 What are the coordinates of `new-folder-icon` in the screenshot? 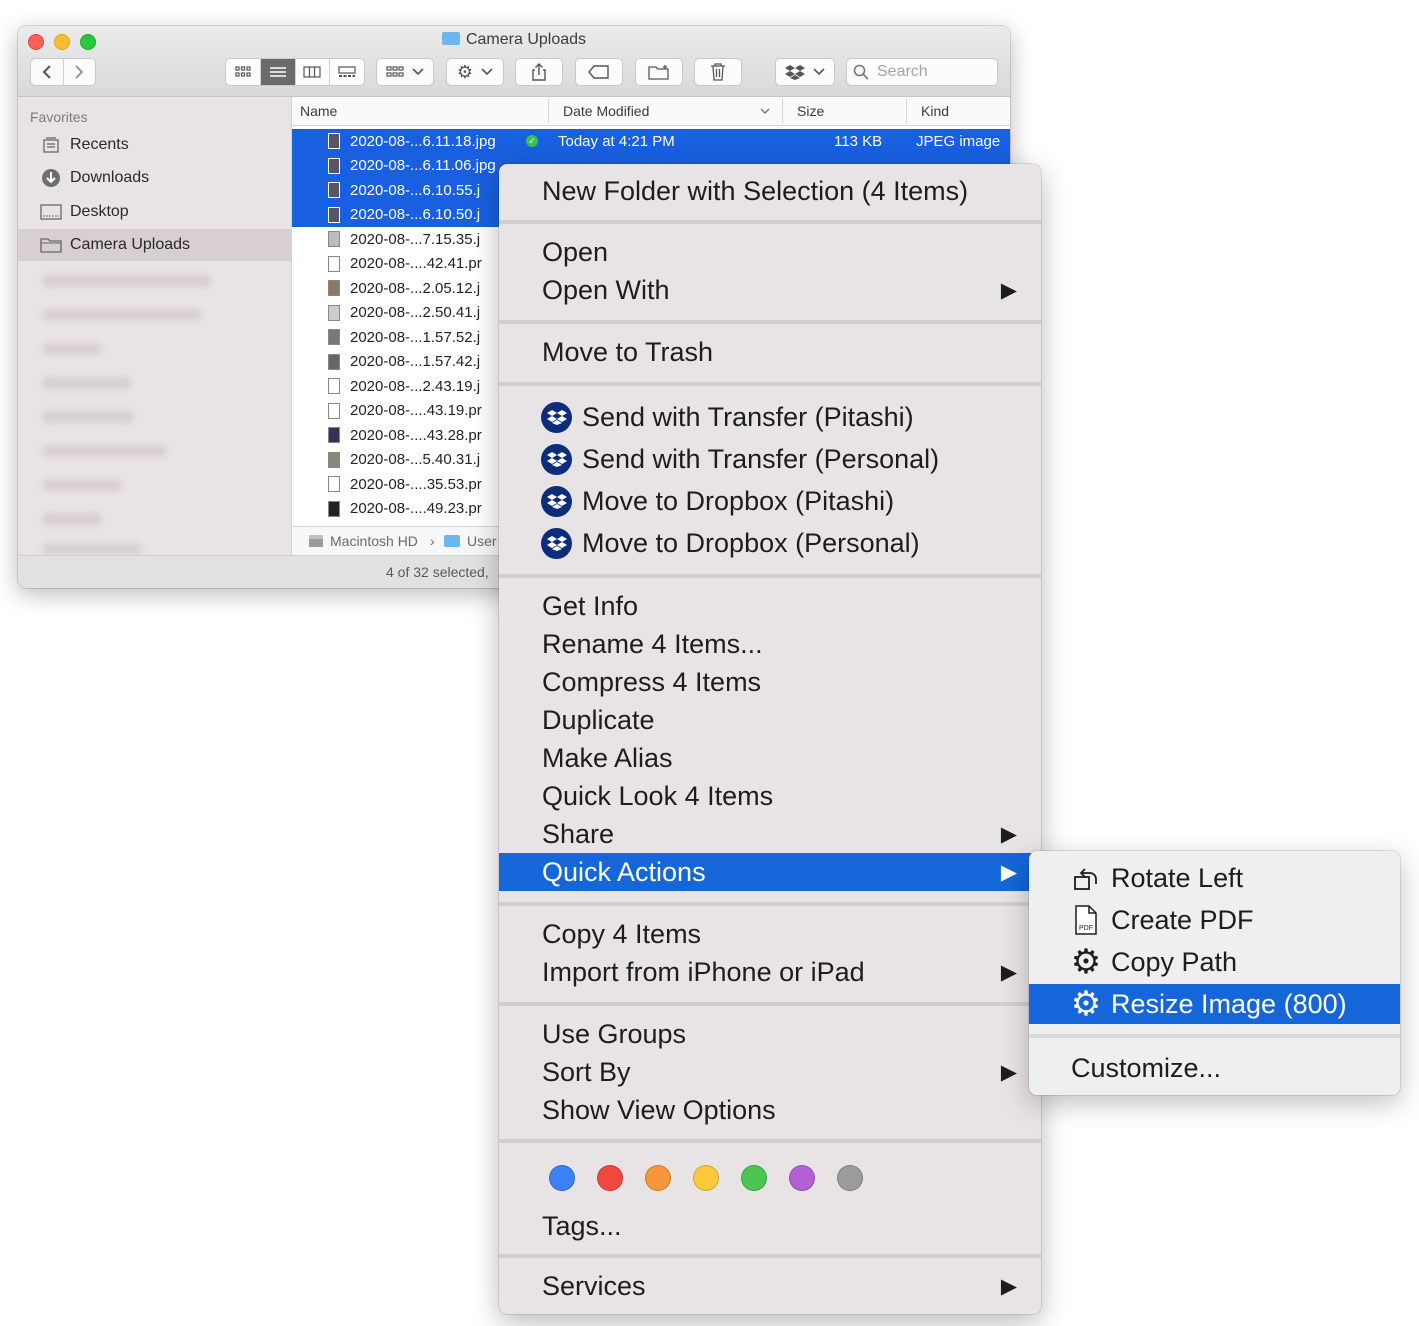 It's located at (658, 72).